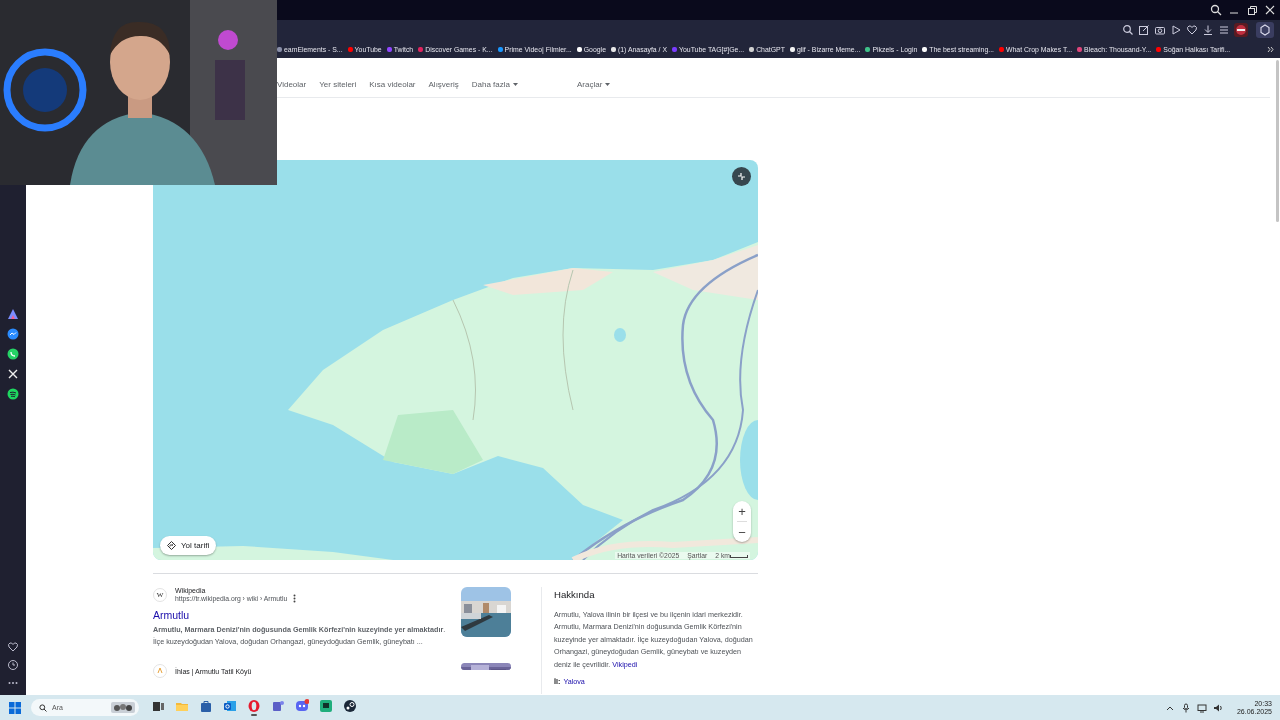 Image resolution: width=1280 pixels, height=720 pixels. Describe the element at coordinates (1252, 10) in the screenshot. I see `restore-icon` at that location.